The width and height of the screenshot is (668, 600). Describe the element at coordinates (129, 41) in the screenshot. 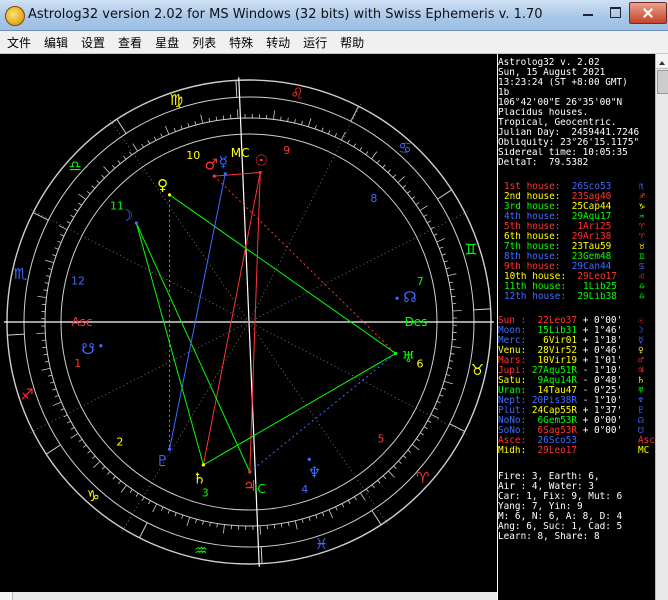

I see `menu-view: 查看` at that location.